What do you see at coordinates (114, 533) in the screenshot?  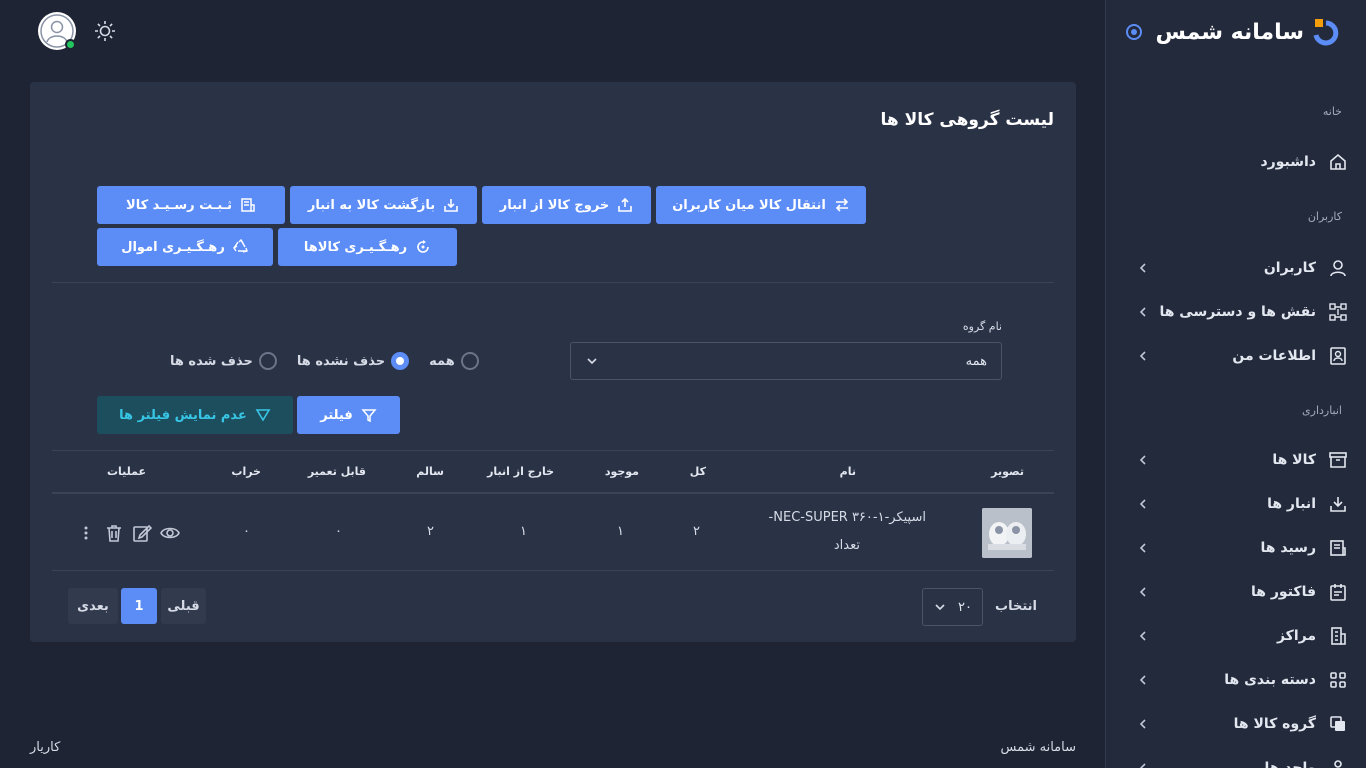 I see `trash-icon` at bounding box center [114, 533].